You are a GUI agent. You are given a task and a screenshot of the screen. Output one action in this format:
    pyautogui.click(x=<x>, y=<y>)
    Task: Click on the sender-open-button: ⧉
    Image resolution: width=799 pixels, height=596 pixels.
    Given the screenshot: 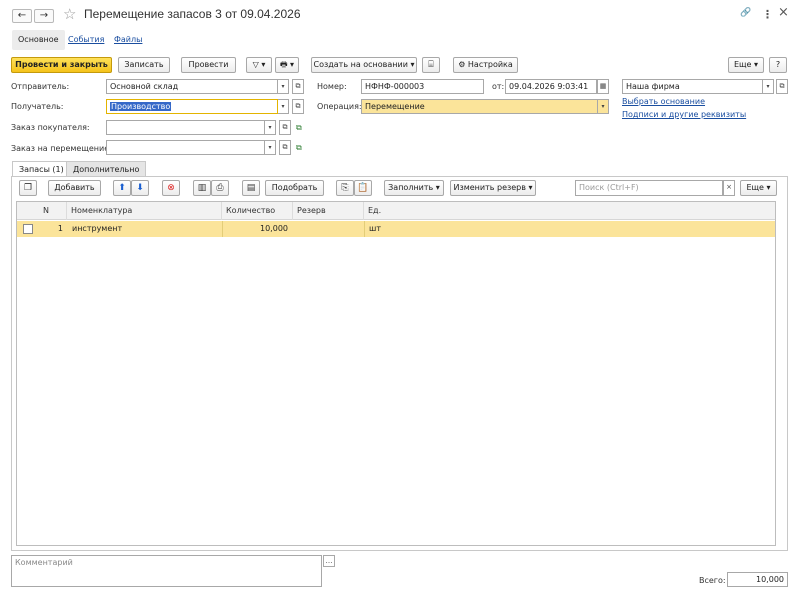 What is the action you would take?
    pyautogui.click(x=298, y=86)
    